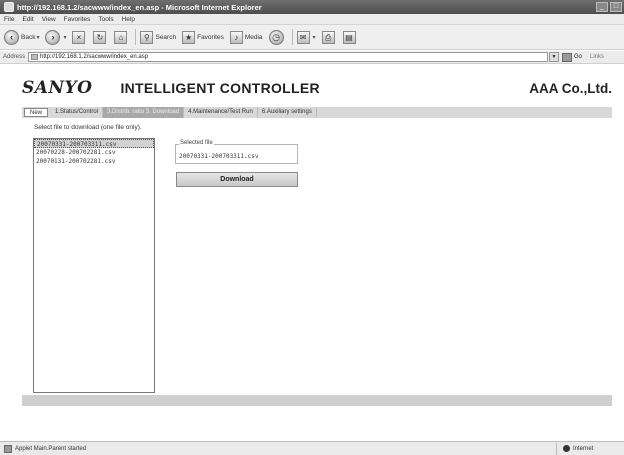 The image size is (624, 455). Describe the element at coordinates (77, 19) in the screenshot. I see `menu-favorites: Favorites` at that location.